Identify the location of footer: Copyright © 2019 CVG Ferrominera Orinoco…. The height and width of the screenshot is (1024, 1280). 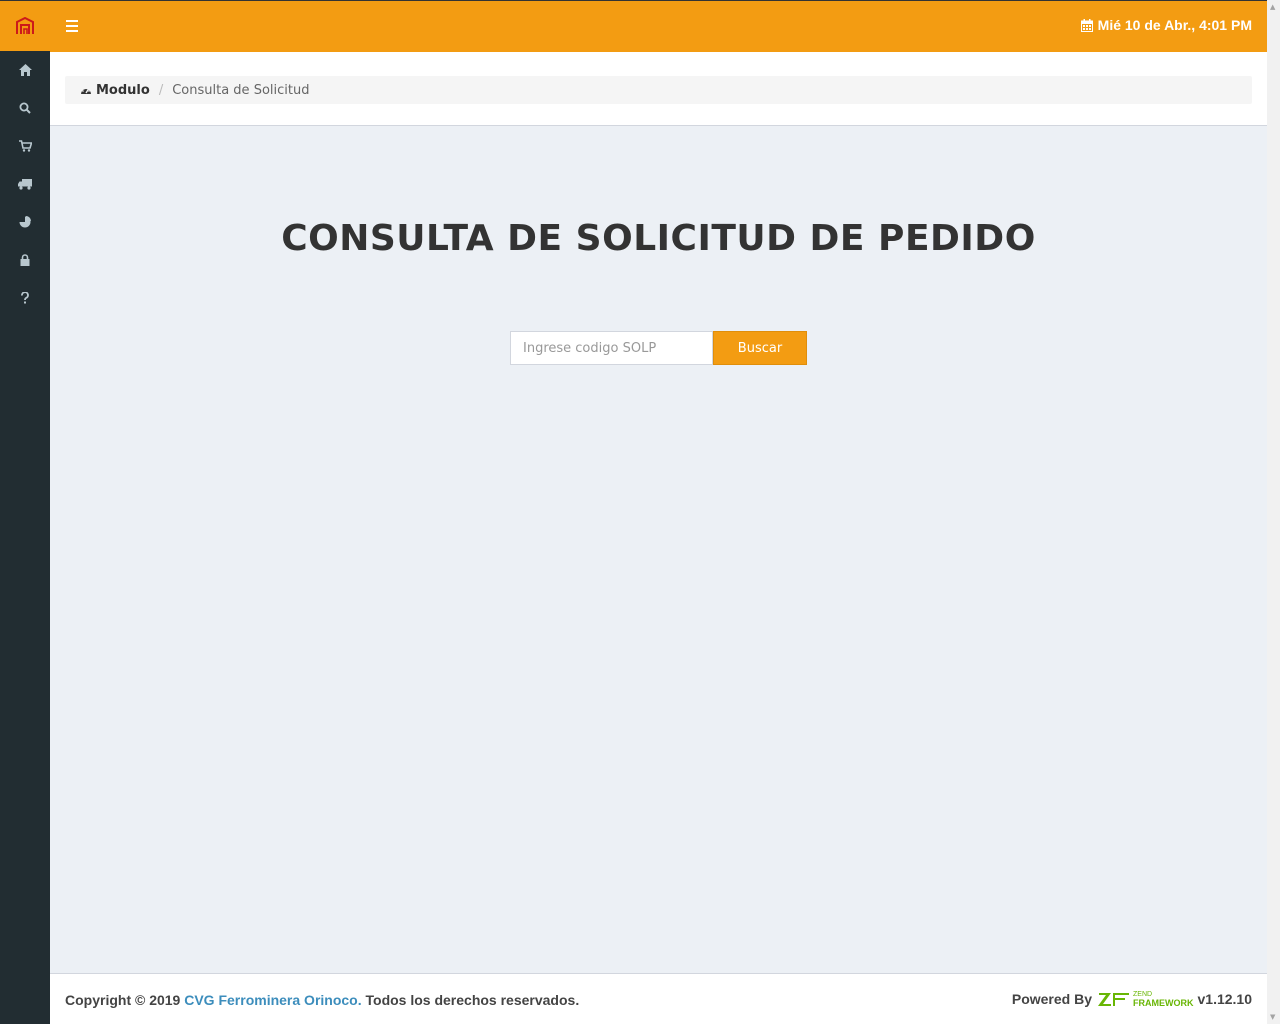
(658, 998).